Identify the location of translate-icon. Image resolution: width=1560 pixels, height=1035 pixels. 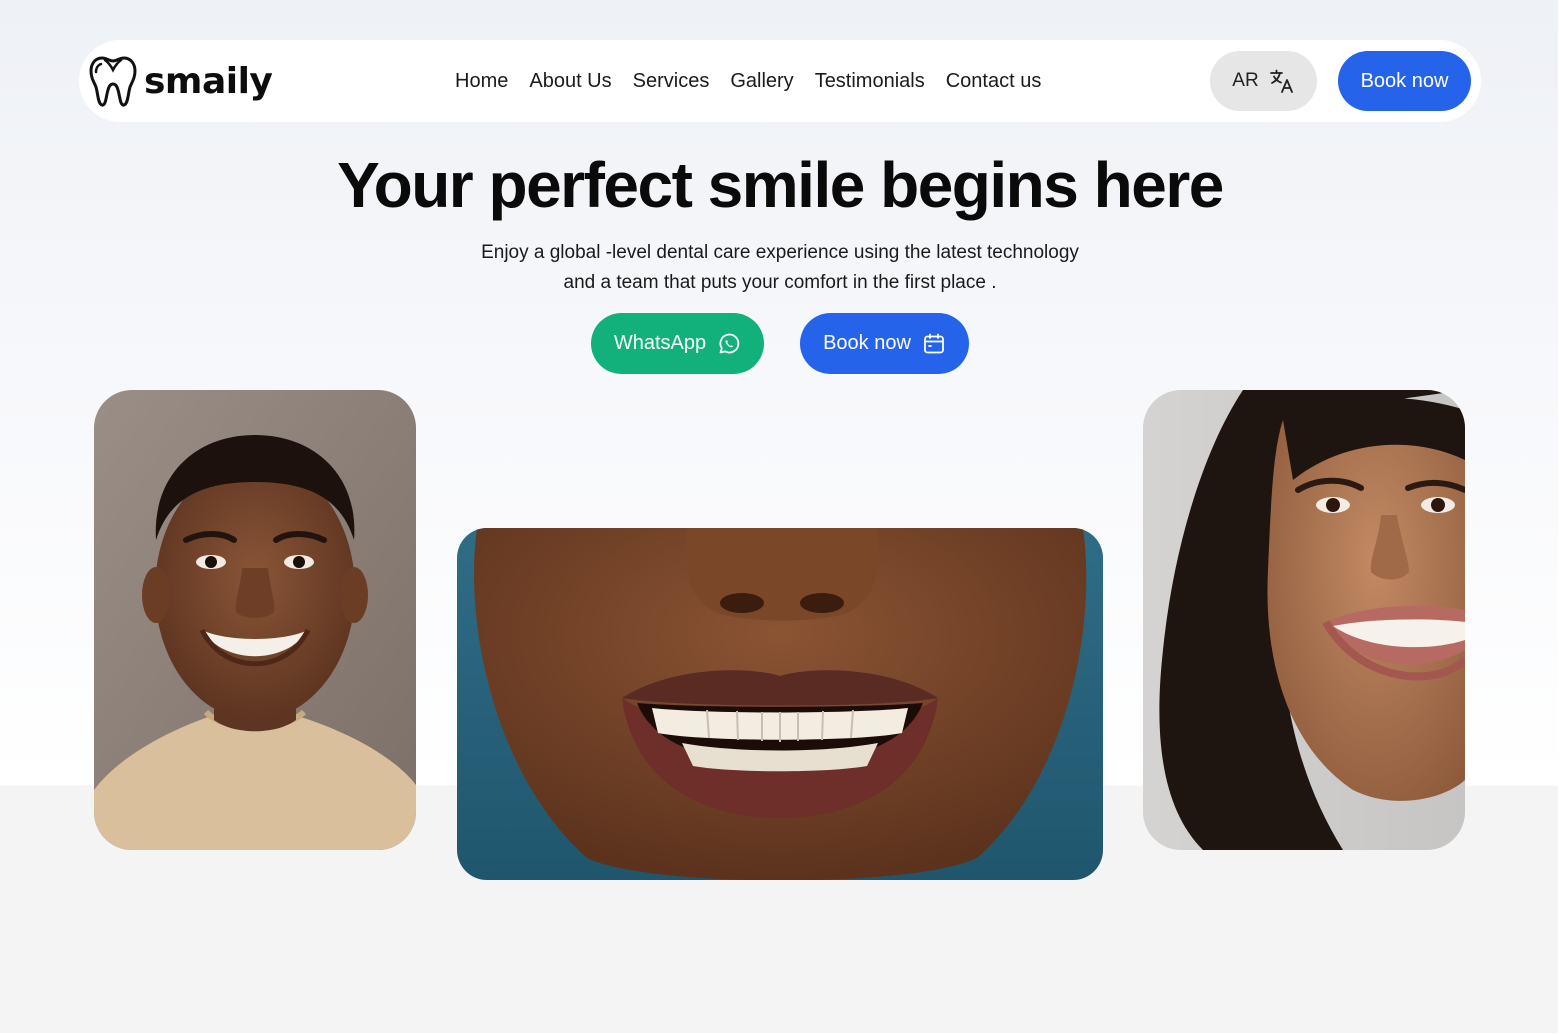
(1281, 81).